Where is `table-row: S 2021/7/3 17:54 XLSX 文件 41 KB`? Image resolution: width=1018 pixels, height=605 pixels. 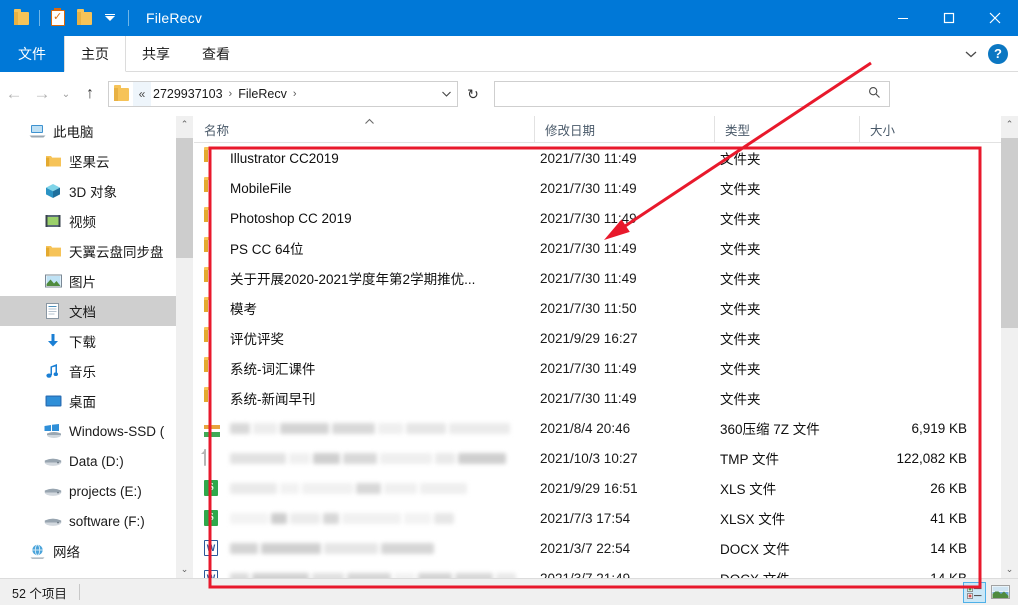
table-row: S 2021/7/3 17:54 XLSX 文件 41 KB is located at coordinates (597, 518).